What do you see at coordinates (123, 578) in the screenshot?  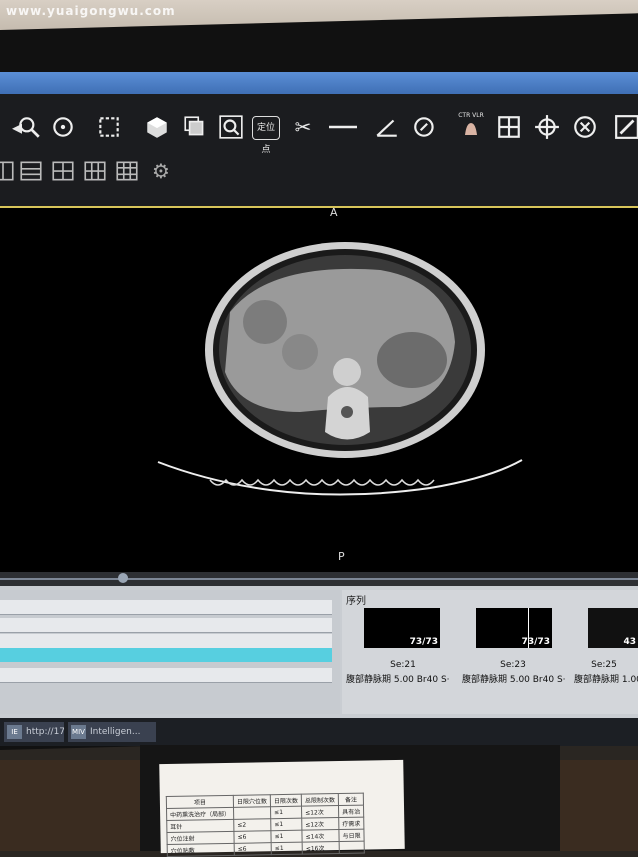 I see `slider-knob` at bounding box center [123, 578].